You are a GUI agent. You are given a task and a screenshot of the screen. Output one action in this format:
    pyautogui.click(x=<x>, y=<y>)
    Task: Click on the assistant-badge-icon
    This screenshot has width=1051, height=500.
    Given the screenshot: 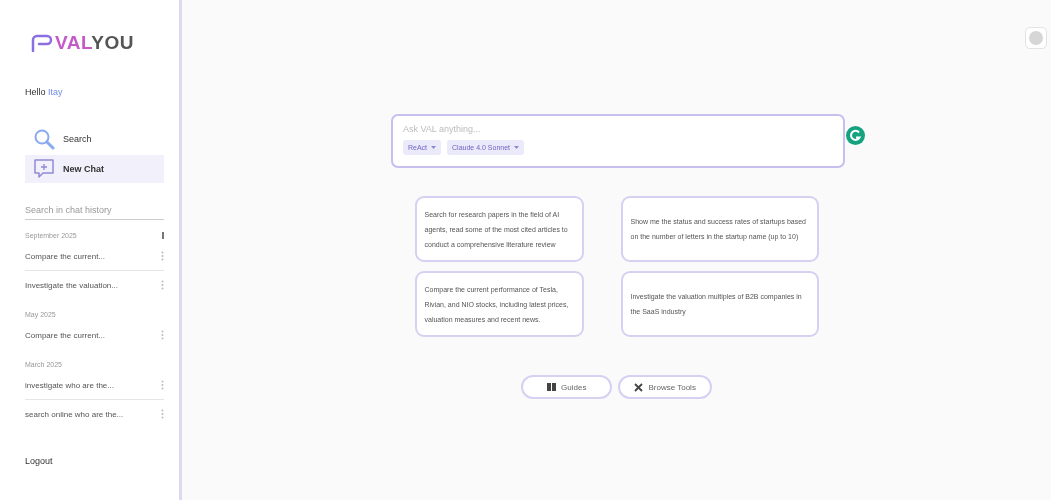 What is the action you would take?
    pyautogui.click(x=855, y=135)
    